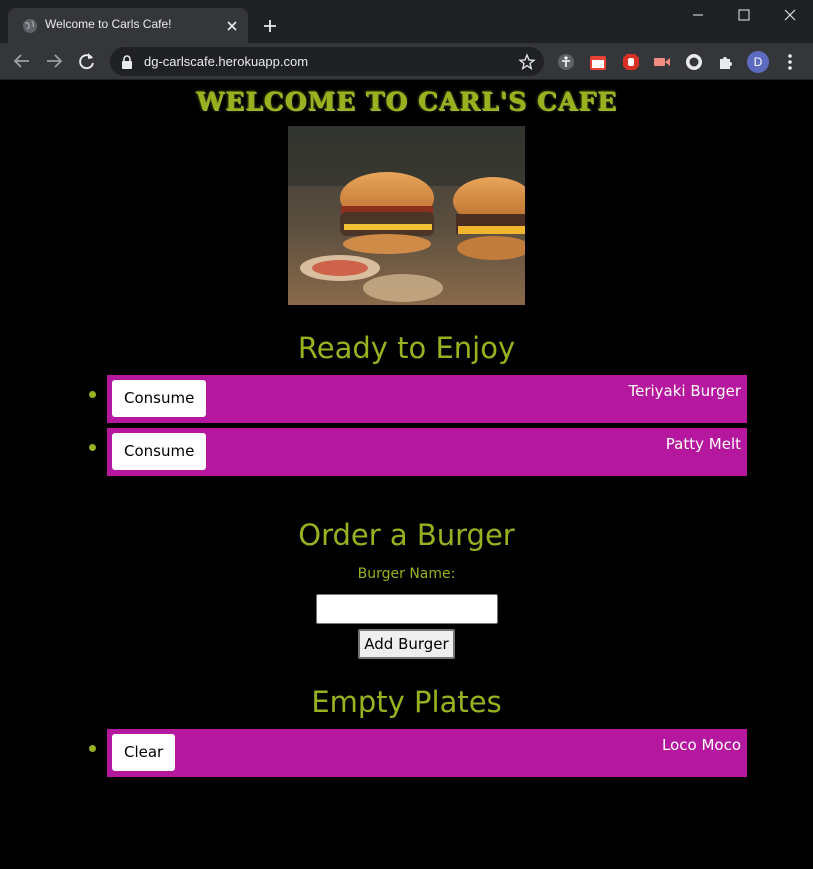 The image size is (813, 869). I want to click on url-text: dg-carlscafe.herokuapp.com, so click(226, 61).